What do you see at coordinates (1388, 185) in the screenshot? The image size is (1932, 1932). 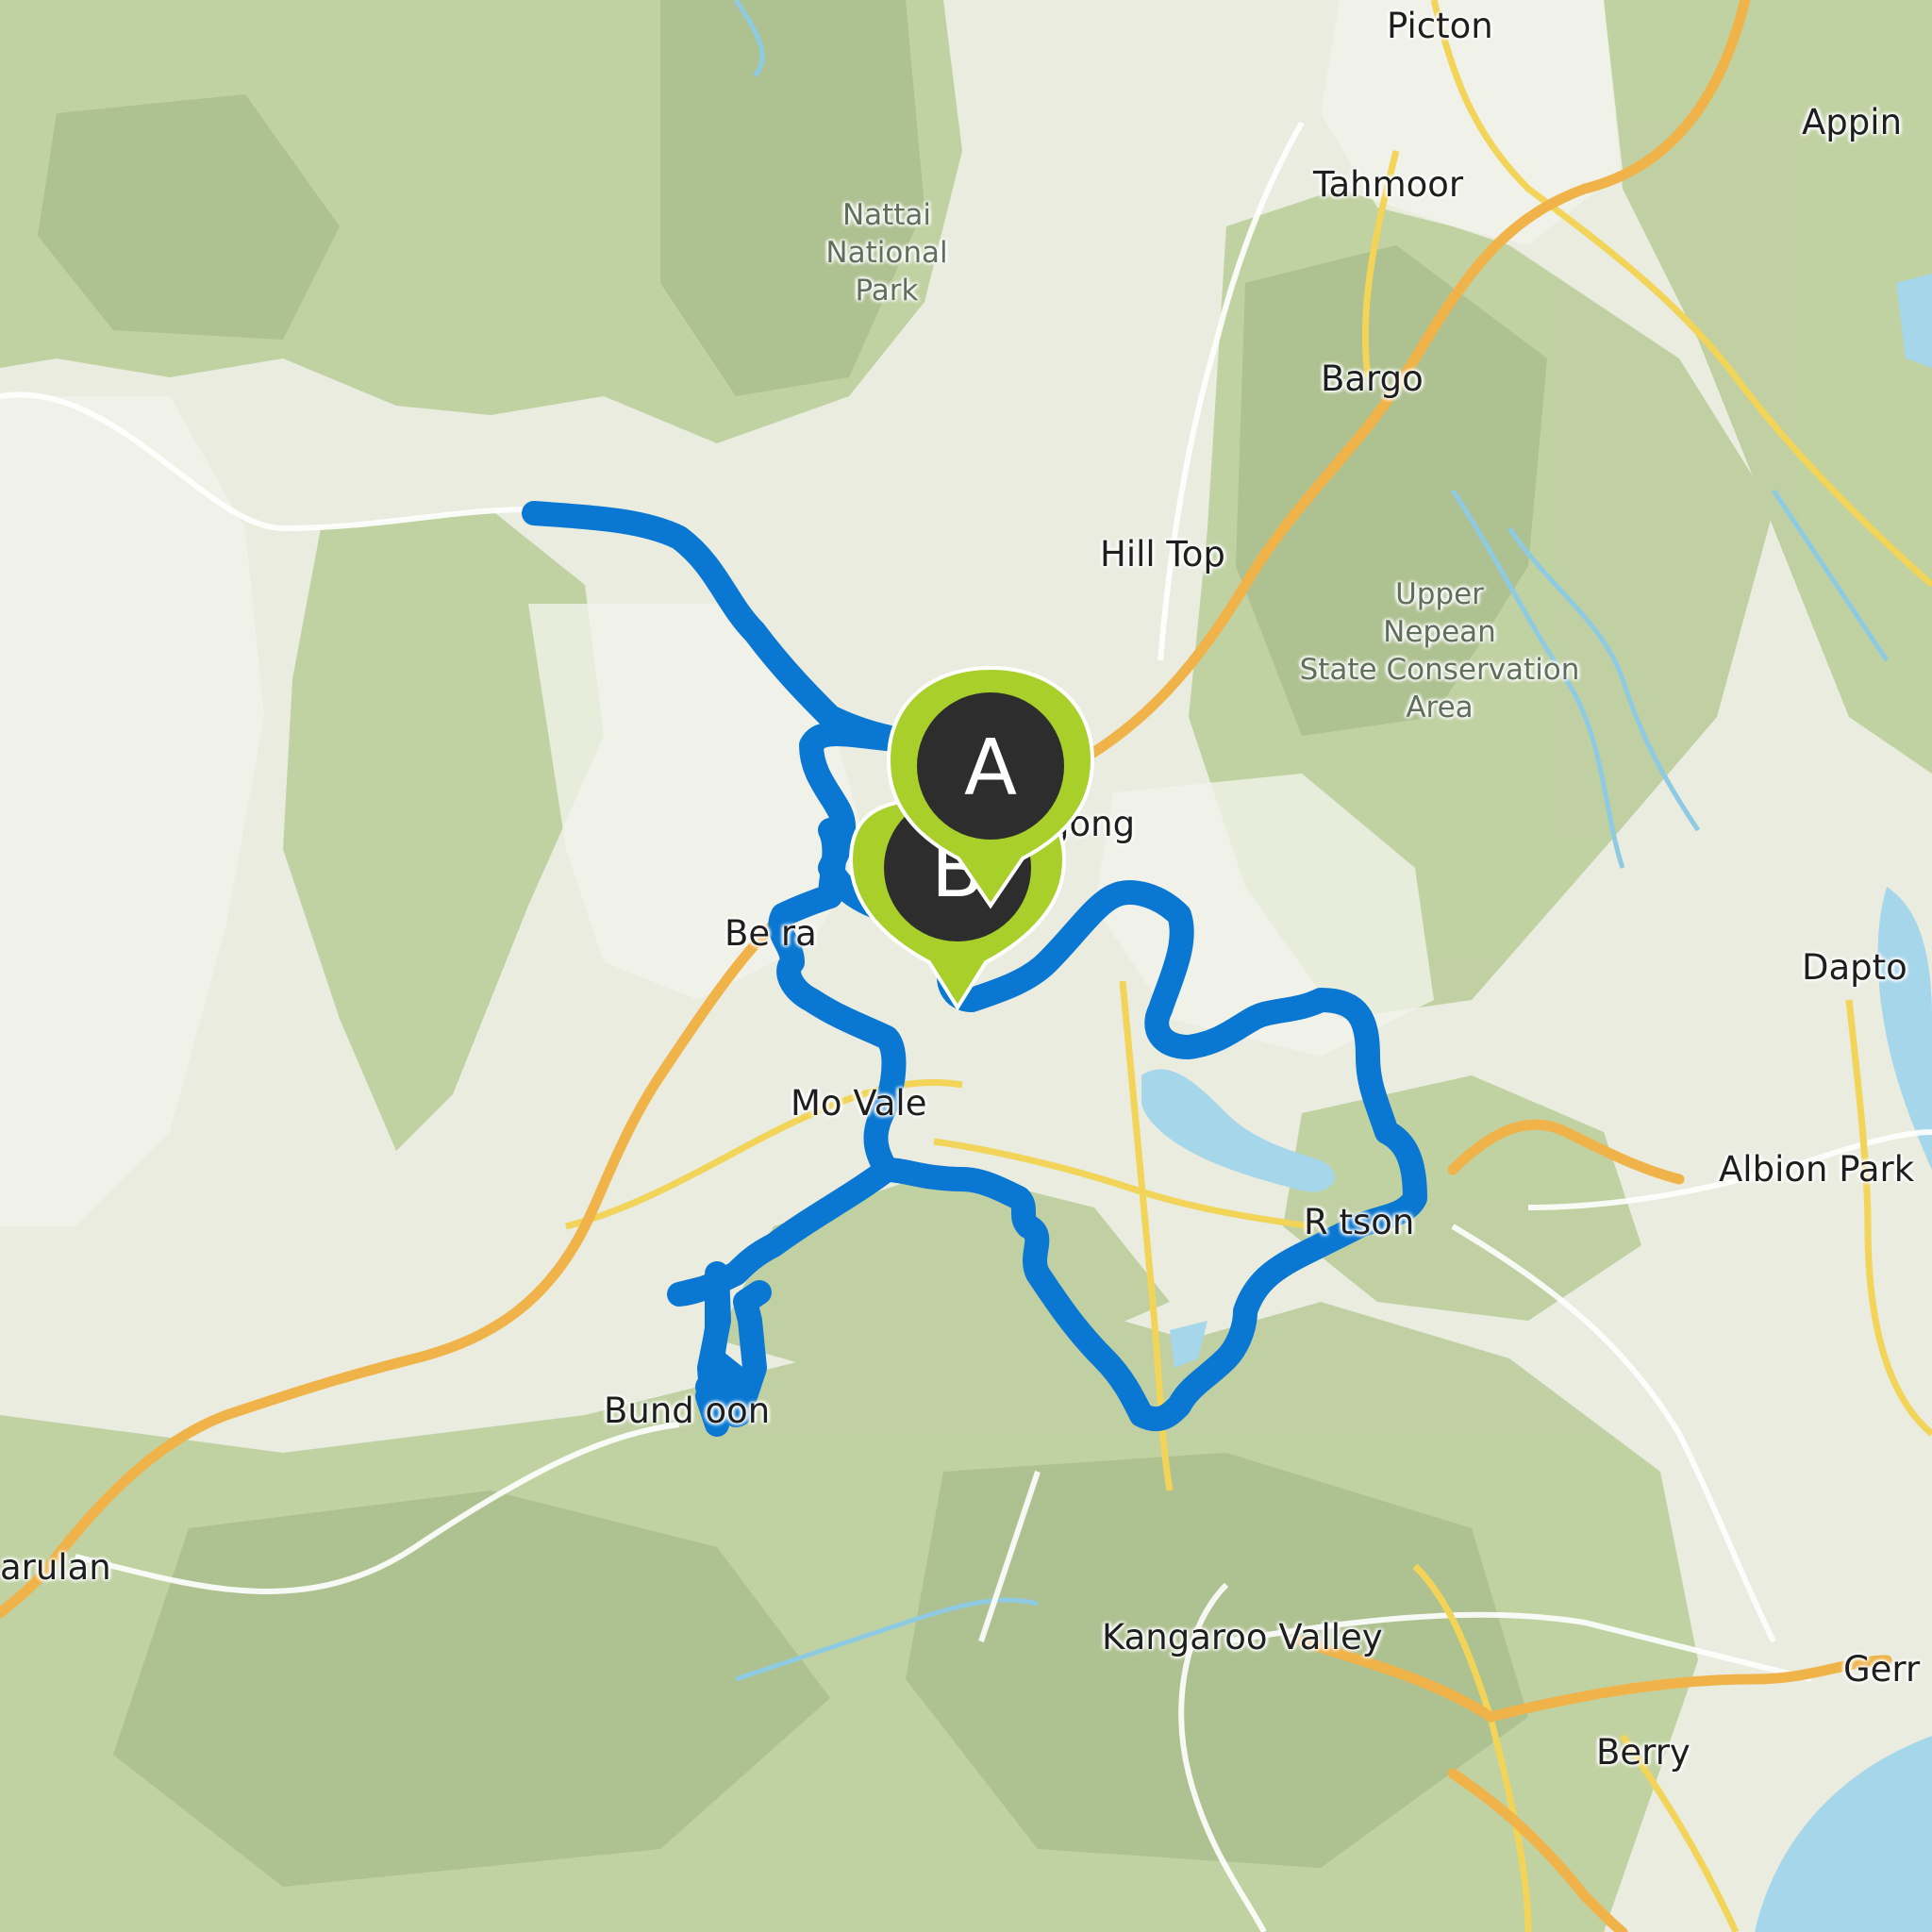 I see `place-label-tahmoor: Tahmoor` at bounding box center [1388, 185].